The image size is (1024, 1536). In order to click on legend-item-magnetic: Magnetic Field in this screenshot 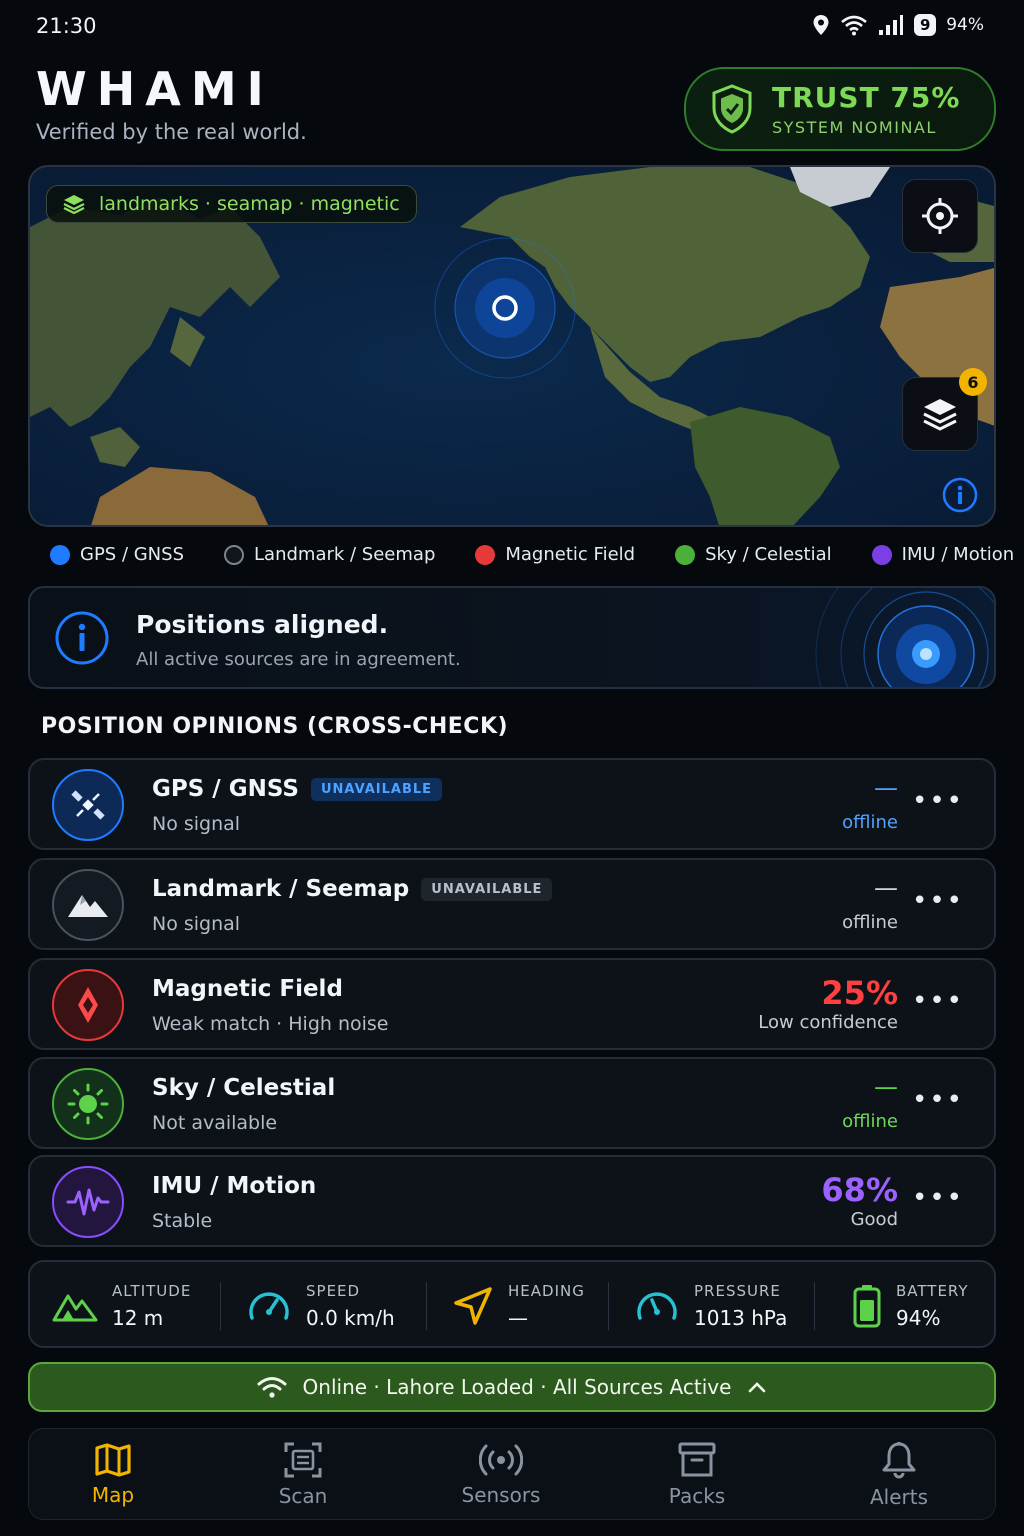, I will do `click(555, 554)`.